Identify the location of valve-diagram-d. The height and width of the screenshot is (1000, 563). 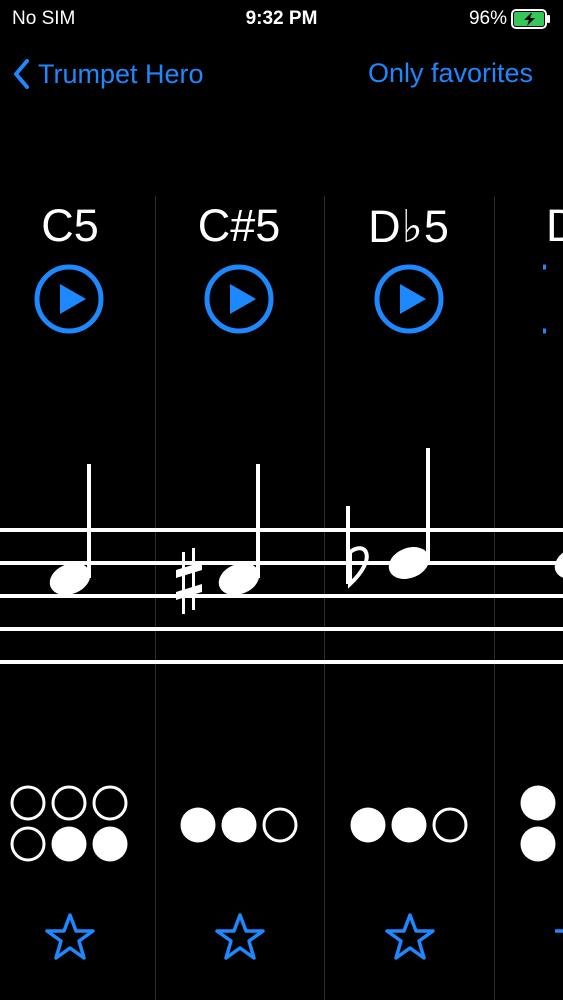
(538, 823).